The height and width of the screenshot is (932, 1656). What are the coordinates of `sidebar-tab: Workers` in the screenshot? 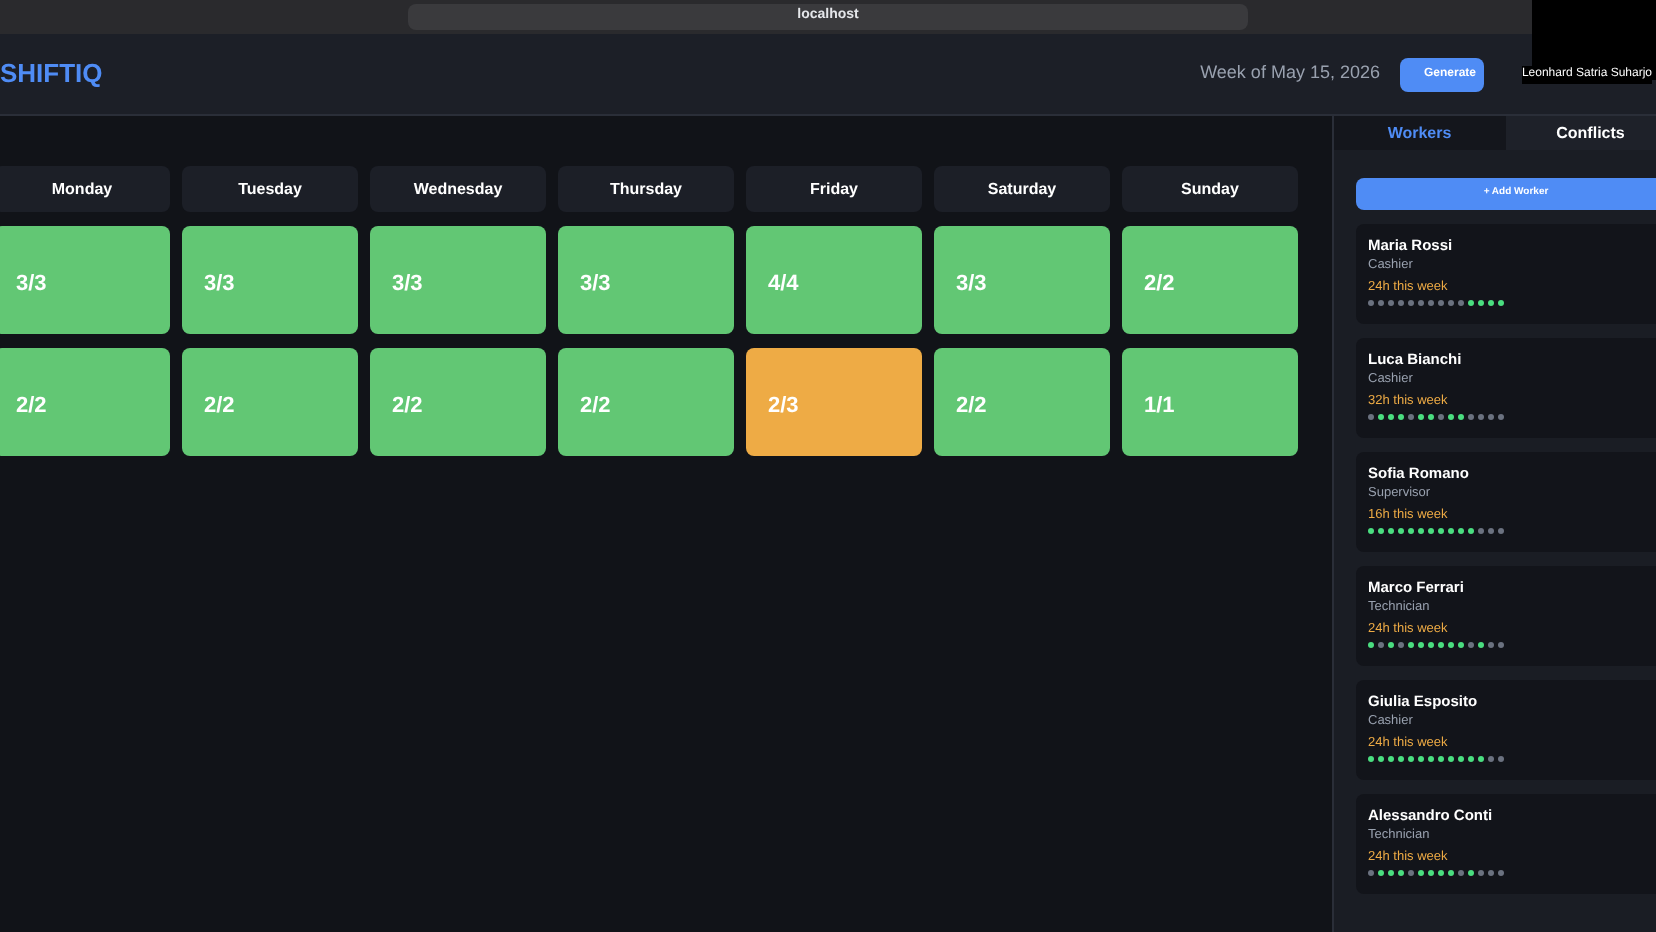 It's located at (1419, 133).